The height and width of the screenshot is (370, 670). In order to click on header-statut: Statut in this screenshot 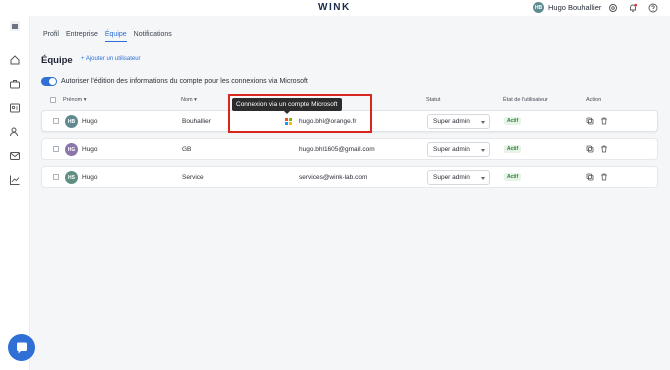, I will do `click(433, 100)`.